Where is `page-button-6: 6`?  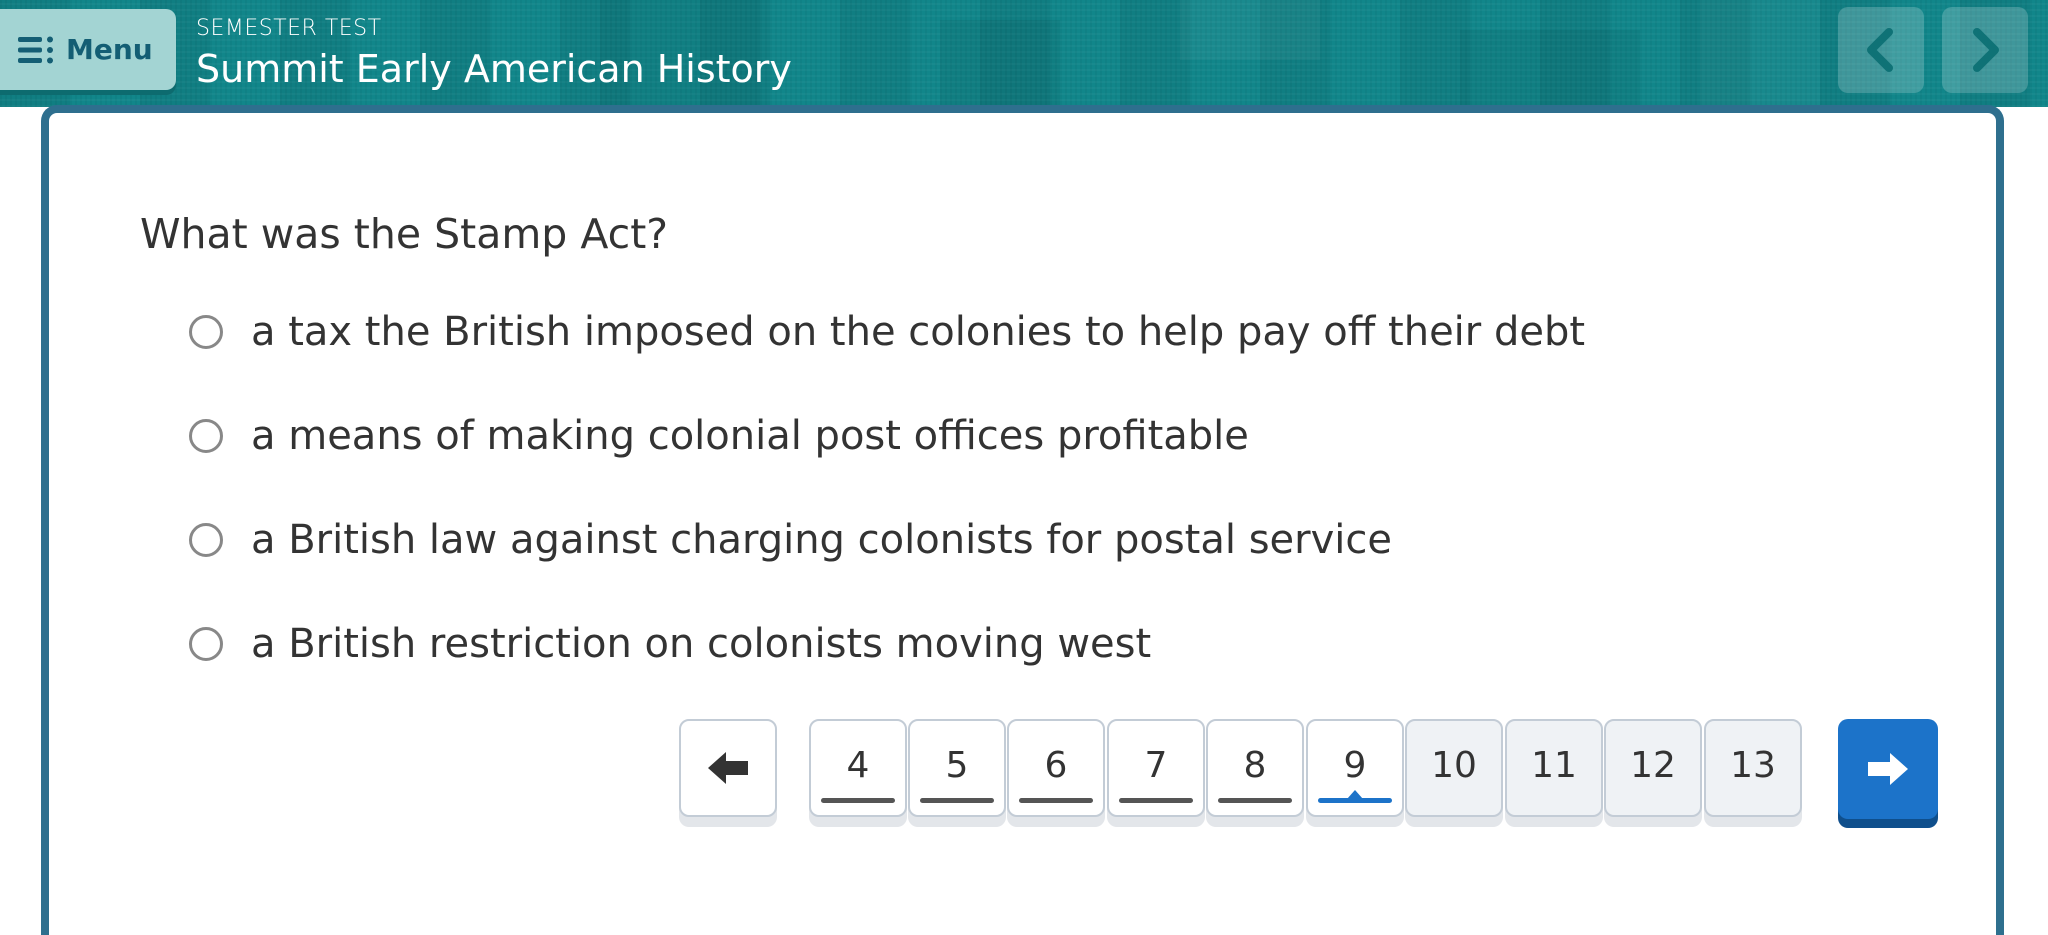 page-button-6: 6 is located at coordinates (1056, 768).